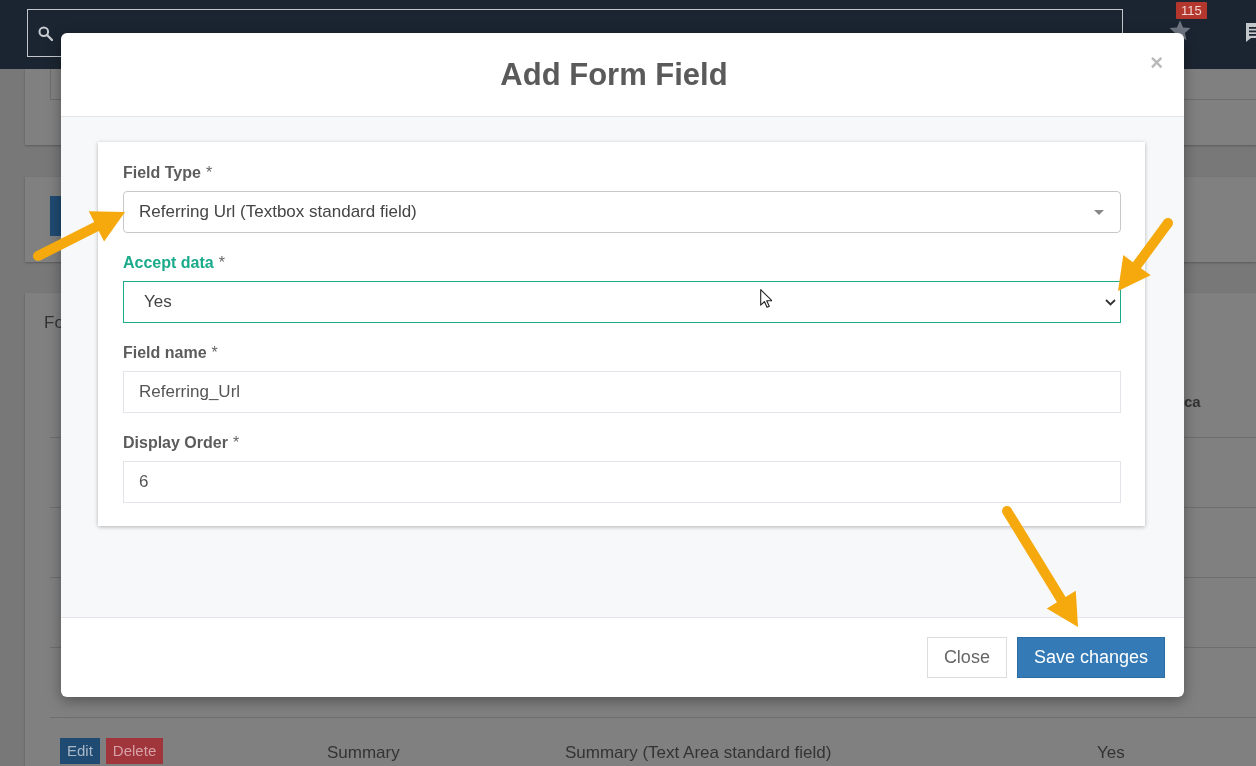 The image size is (1256, 766). I want to click on input-field: Referring_Url, so click(622, 392).